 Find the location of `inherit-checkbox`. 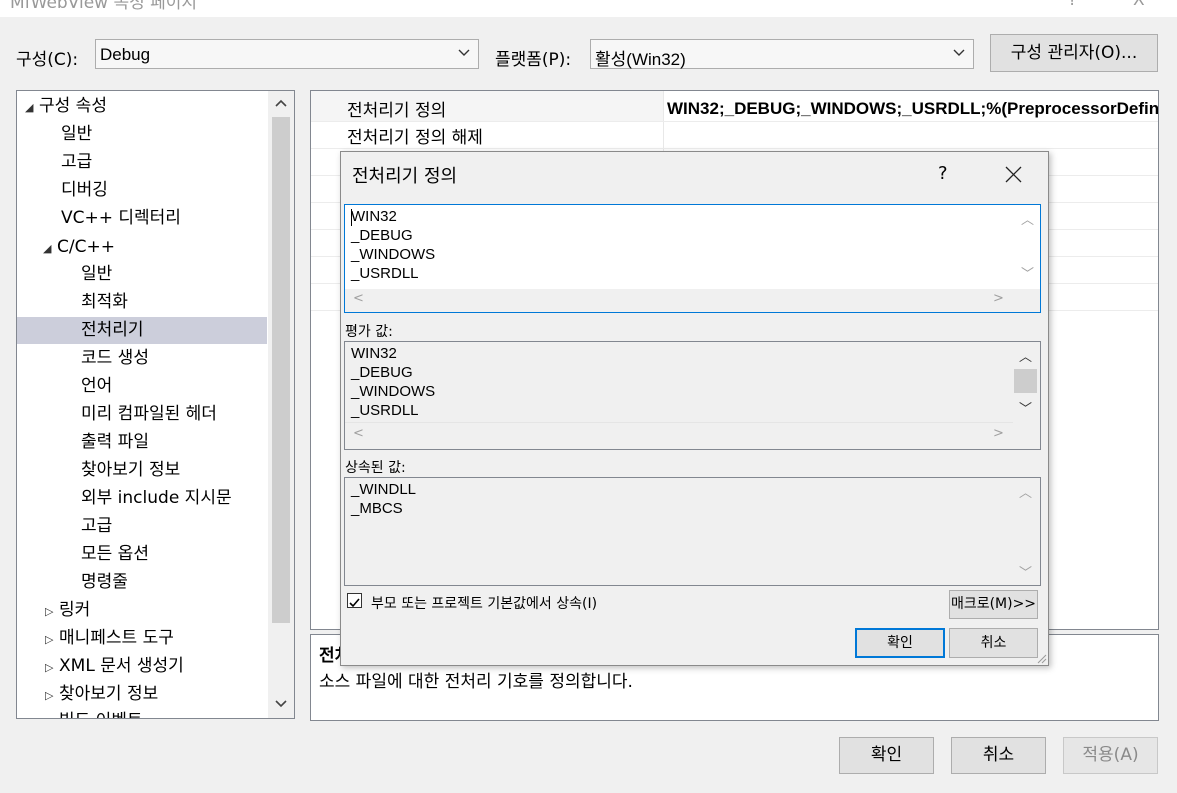

inherit-checkbox is located at coordinates (354, 600).